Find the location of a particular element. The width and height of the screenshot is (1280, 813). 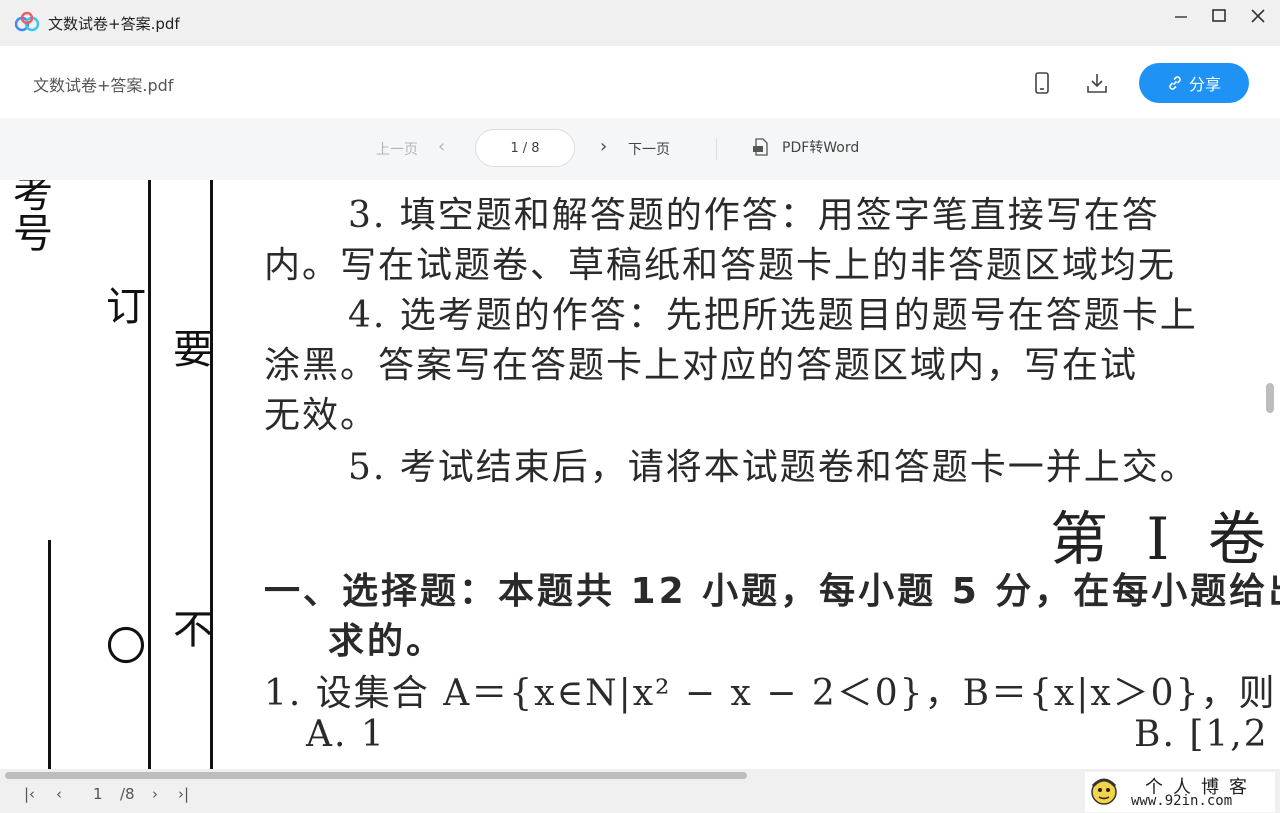

option-a: A. 1 is located at coordinates (346, 734).